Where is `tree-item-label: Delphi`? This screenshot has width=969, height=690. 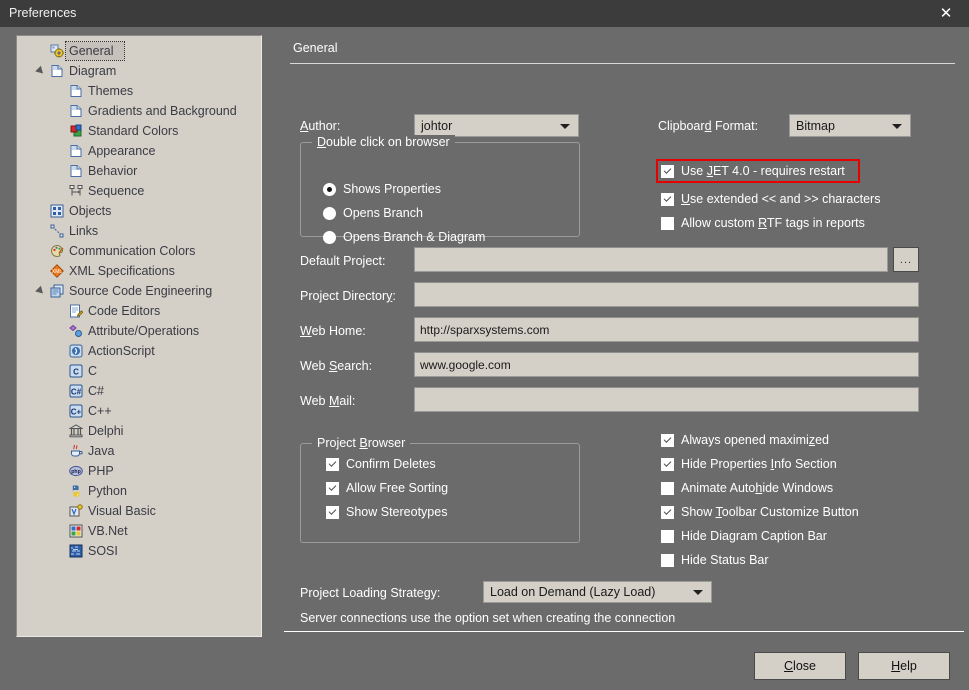
tree-item-label: Delphi is located at coordinates (106, 431).